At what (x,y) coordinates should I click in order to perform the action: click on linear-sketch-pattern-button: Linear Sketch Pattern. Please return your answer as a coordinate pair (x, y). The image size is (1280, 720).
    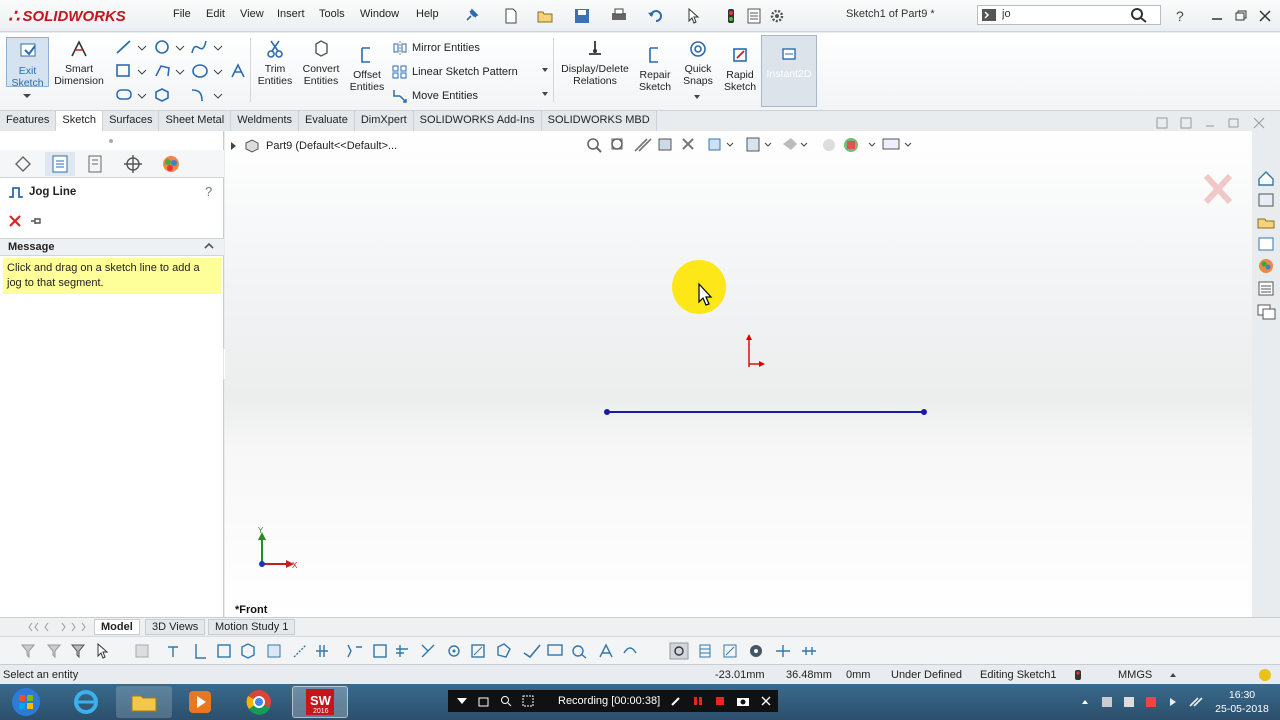
    Looking at the image, I should click on (455, 72).